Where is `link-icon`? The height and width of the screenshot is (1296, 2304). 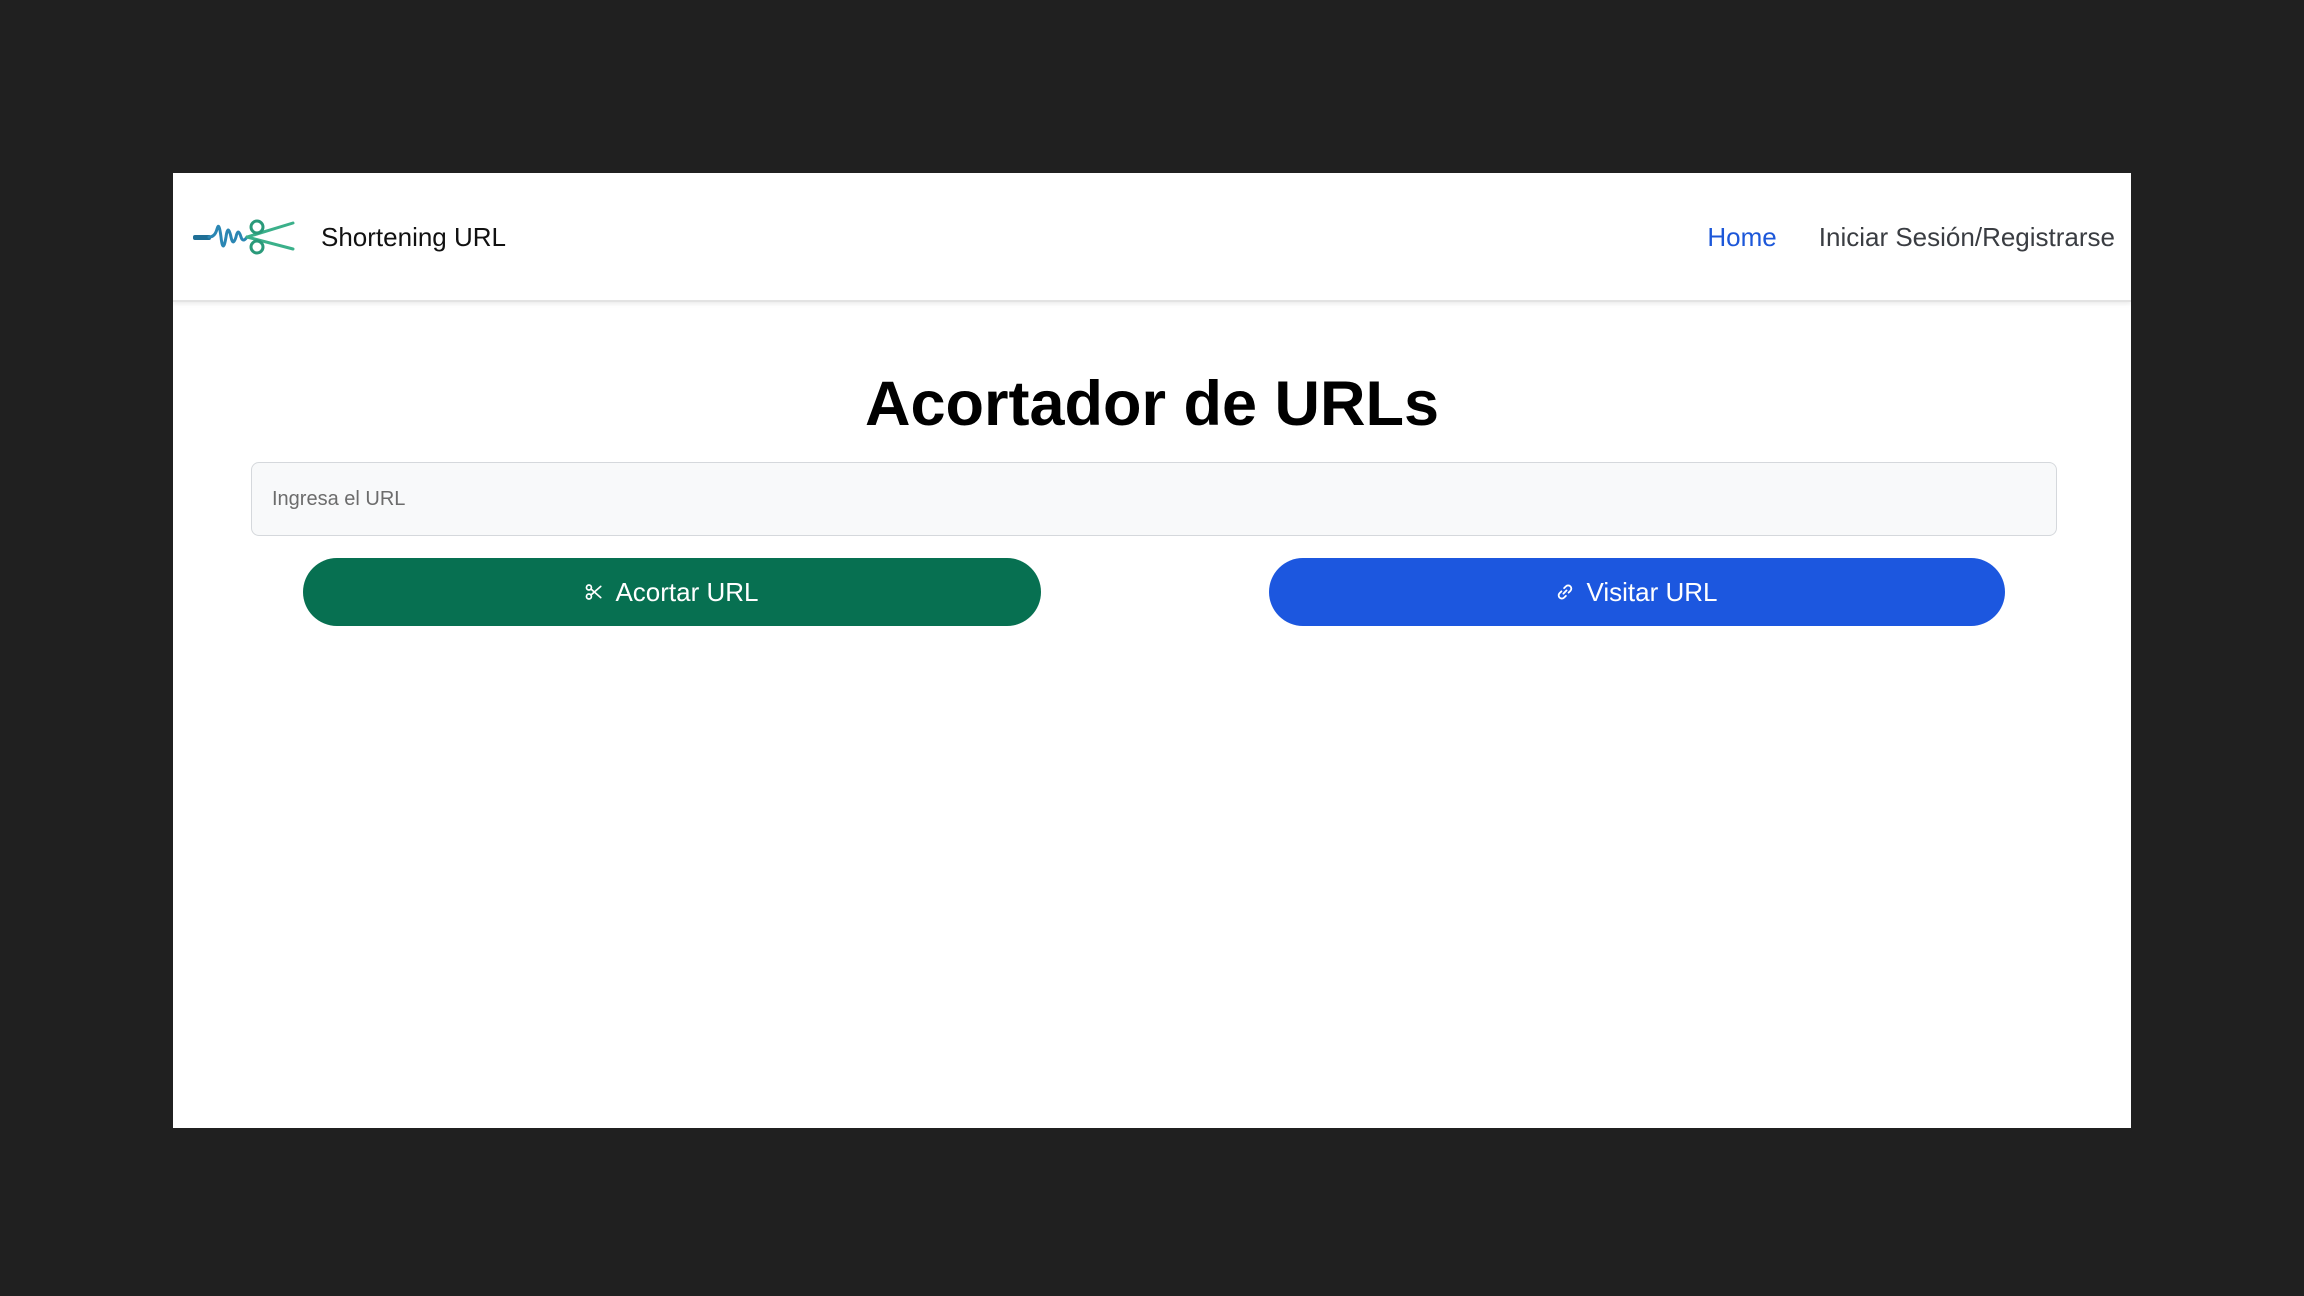 link-icon is located at coordinates (1565, 592).